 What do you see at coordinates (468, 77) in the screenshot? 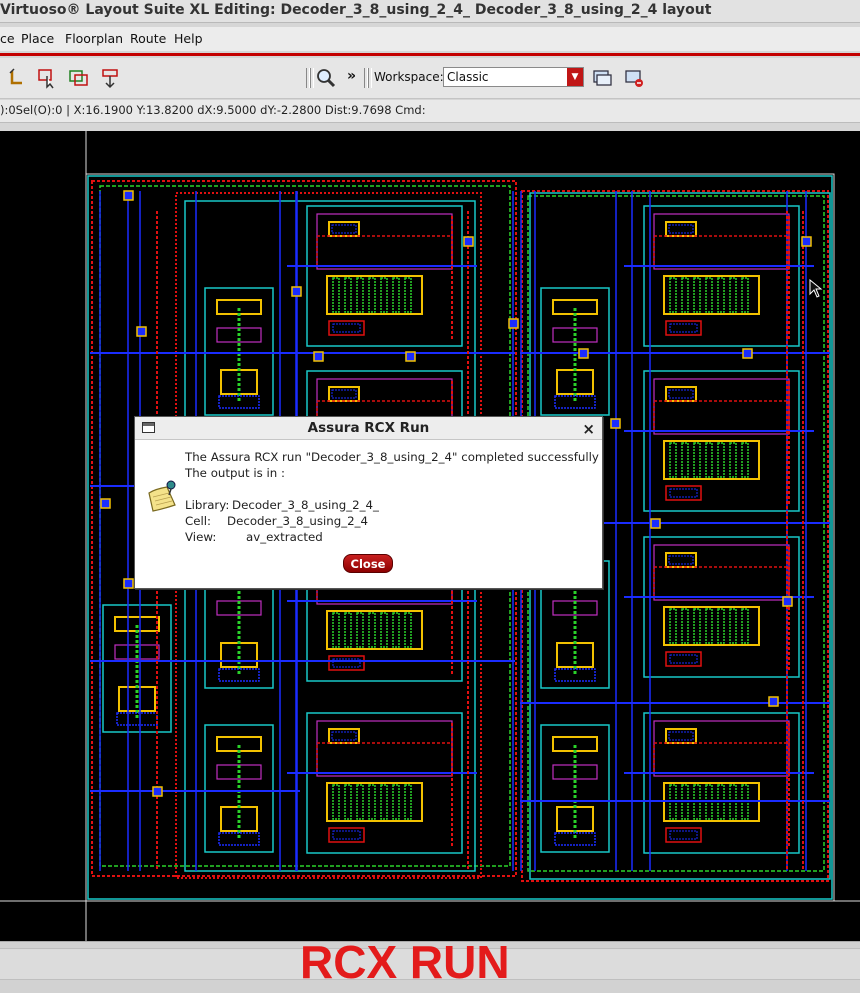
I see `workspace-value: Classic` at bounding box center [468, 77].